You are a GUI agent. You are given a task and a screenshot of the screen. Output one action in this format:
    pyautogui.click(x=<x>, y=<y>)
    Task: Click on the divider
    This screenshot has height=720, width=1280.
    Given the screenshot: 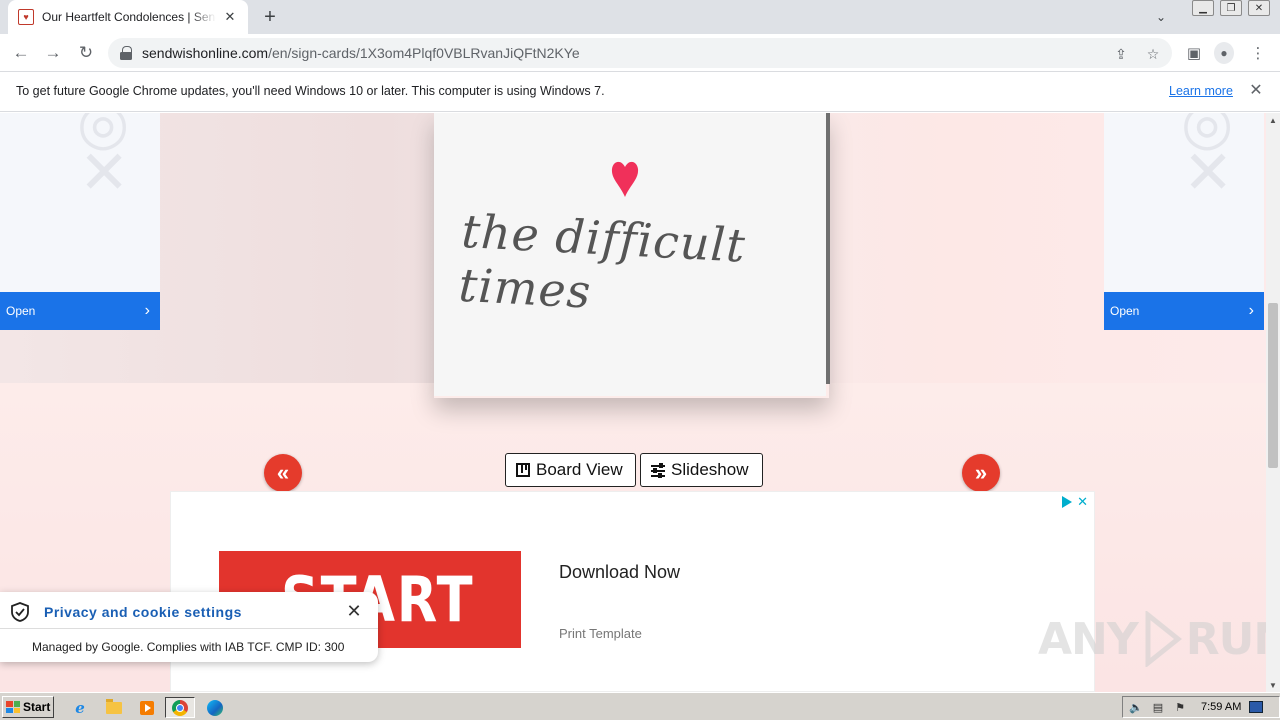 What is the action you would take?
    pyautogui.click(x=189, y=628)
    